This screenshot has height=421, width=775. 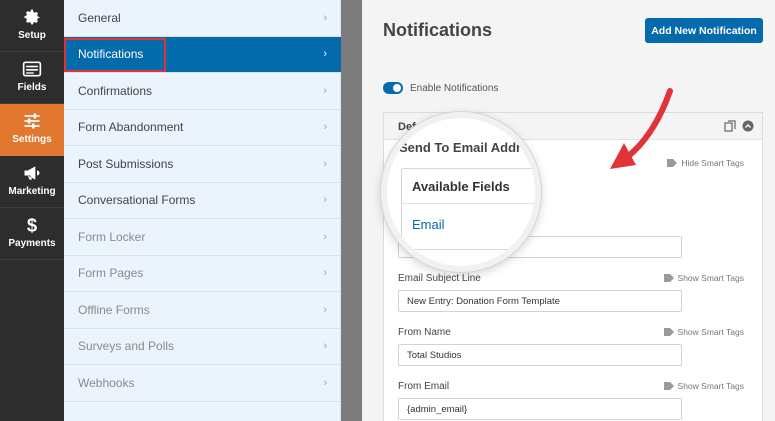 I want to click on from-email-smart-tags-toggle: Show Smart Tags, so click(x=703, y=386).